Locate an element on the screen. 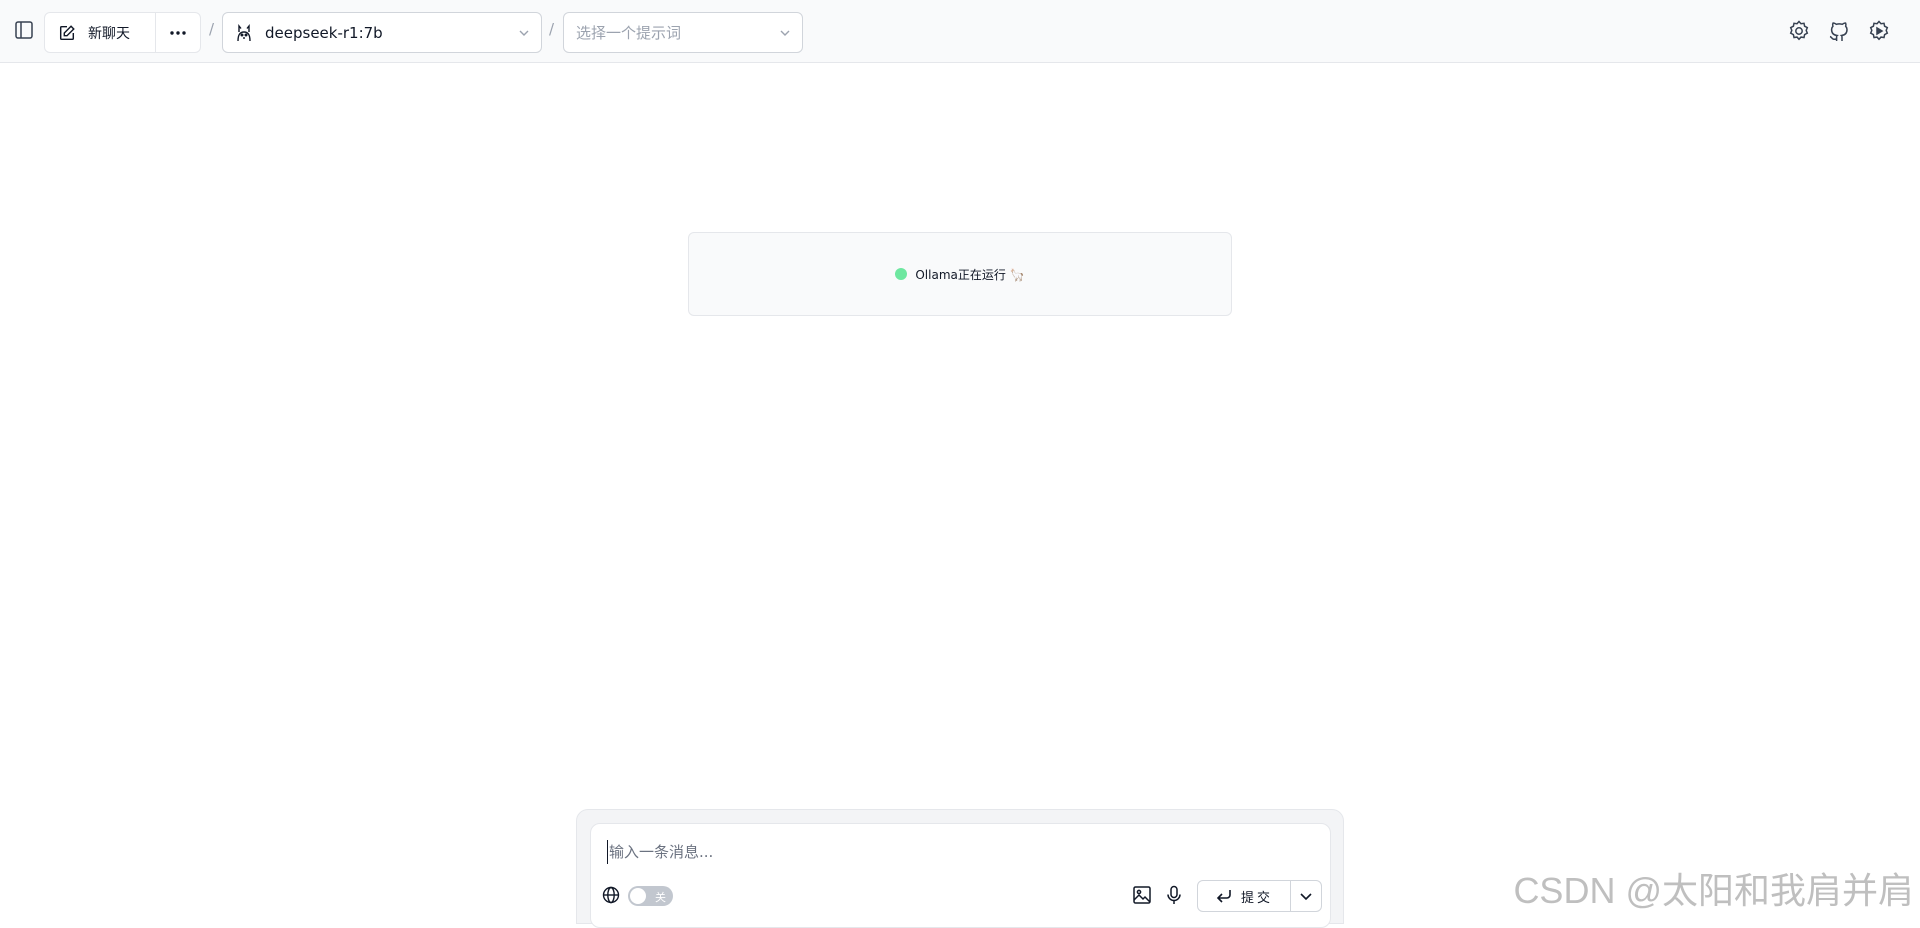 This screenshot has height=928, width=1920. submit-label: 提交 is located at coordinates (1256, 898).